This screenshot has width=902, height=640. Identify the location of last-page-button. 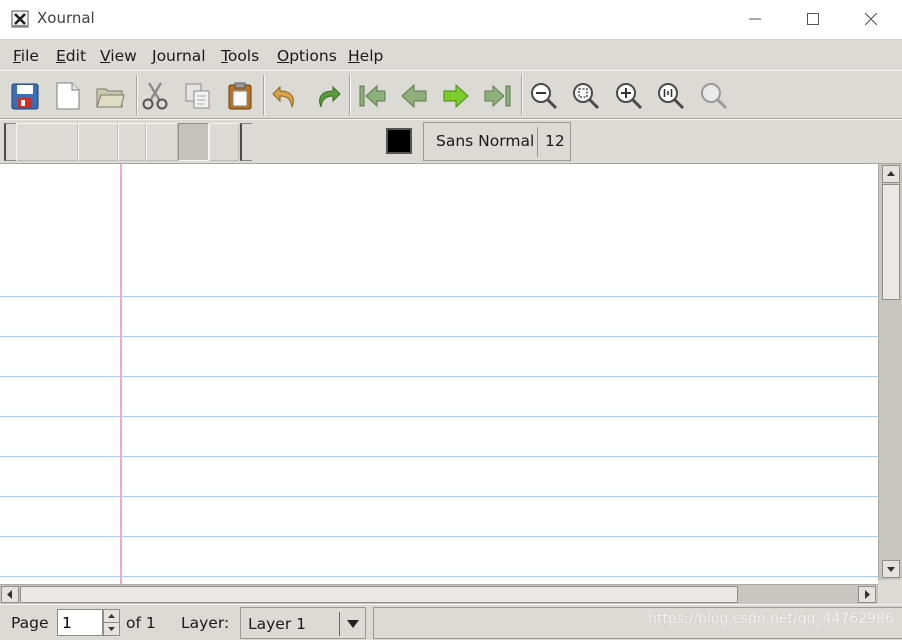
(498, 96).